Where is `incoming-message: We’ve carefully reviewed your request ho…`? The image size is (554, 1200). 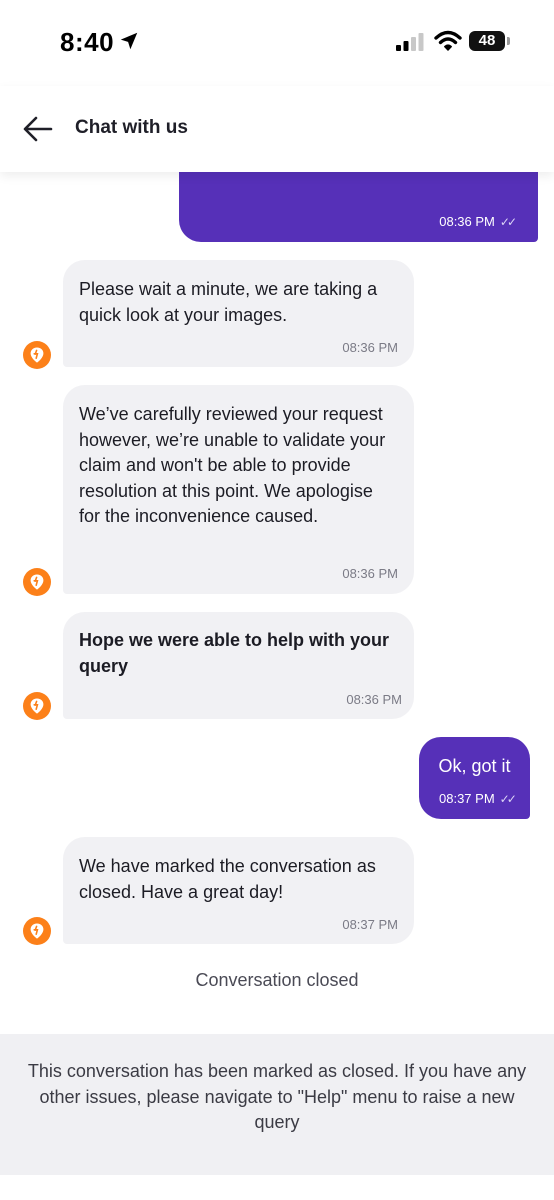
incoming-message: We’ve carefully reviewed your request ho… is located at coordinates (238, 489).